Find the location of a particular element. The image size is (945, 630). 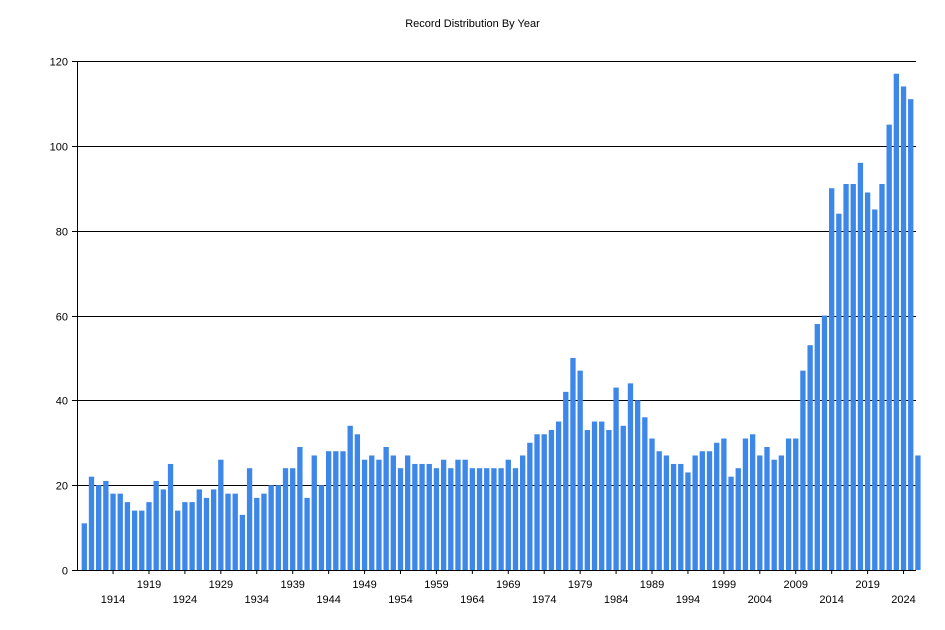

bar-1944 is located at coordinates (328, 510).